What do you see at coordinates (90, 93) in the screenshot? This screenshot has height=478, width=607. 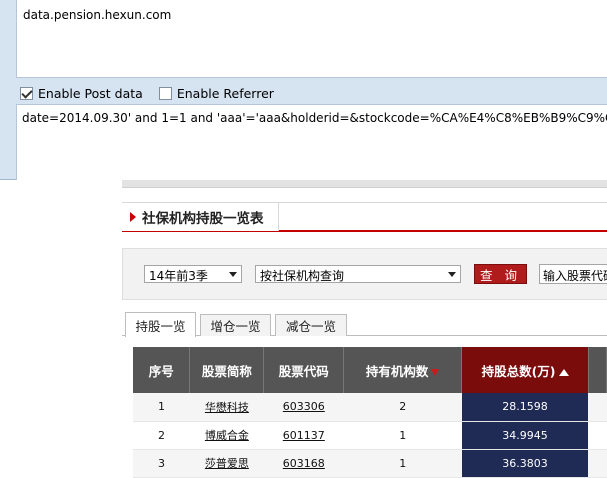 I see `enable-post-label: Enable Post data` at bounding box center [90, 93].